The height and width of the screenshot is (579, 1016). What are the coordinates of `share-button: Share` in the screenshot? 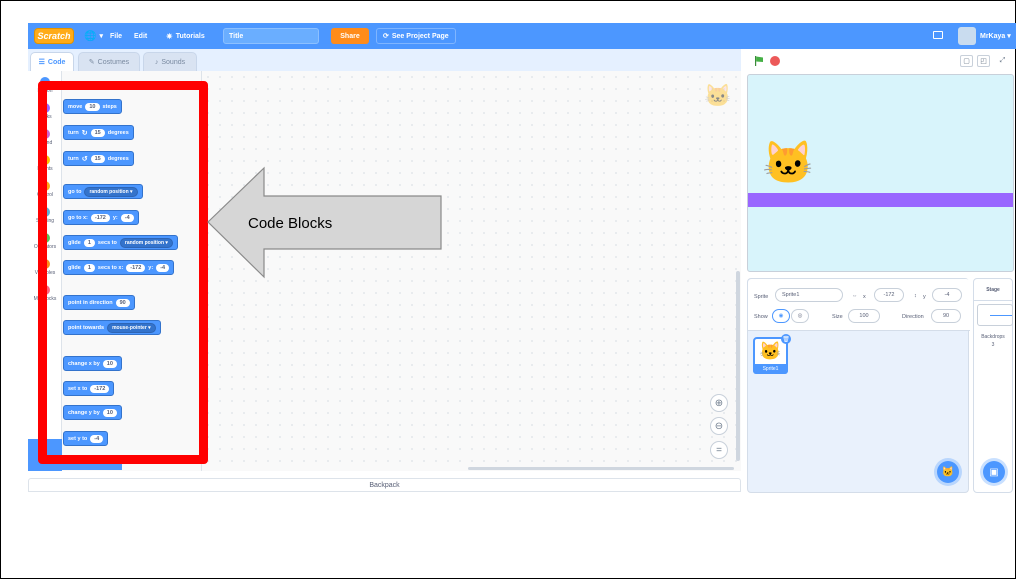 It's located at (350, 36).